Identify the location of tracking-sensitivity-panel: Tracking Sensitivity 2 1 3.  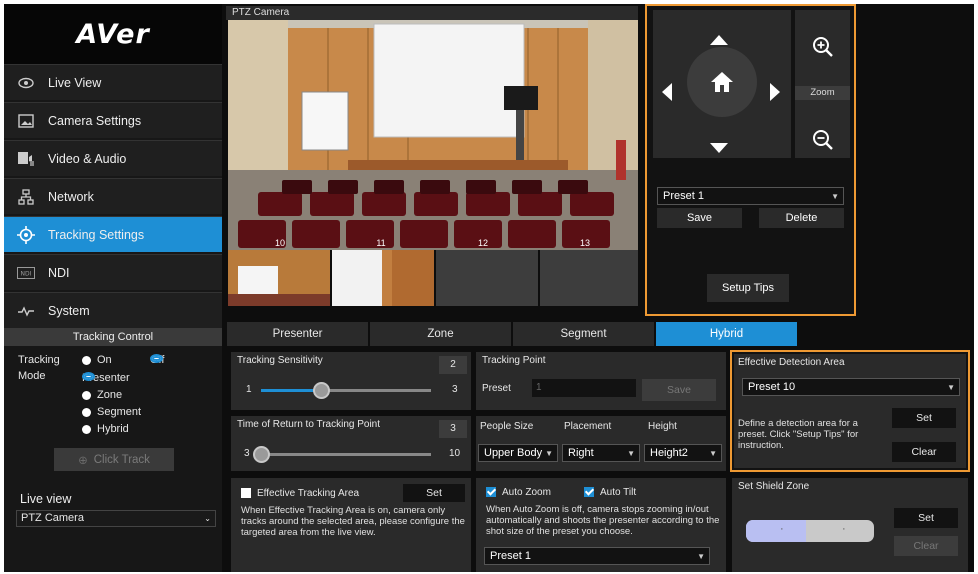
(351, 381).